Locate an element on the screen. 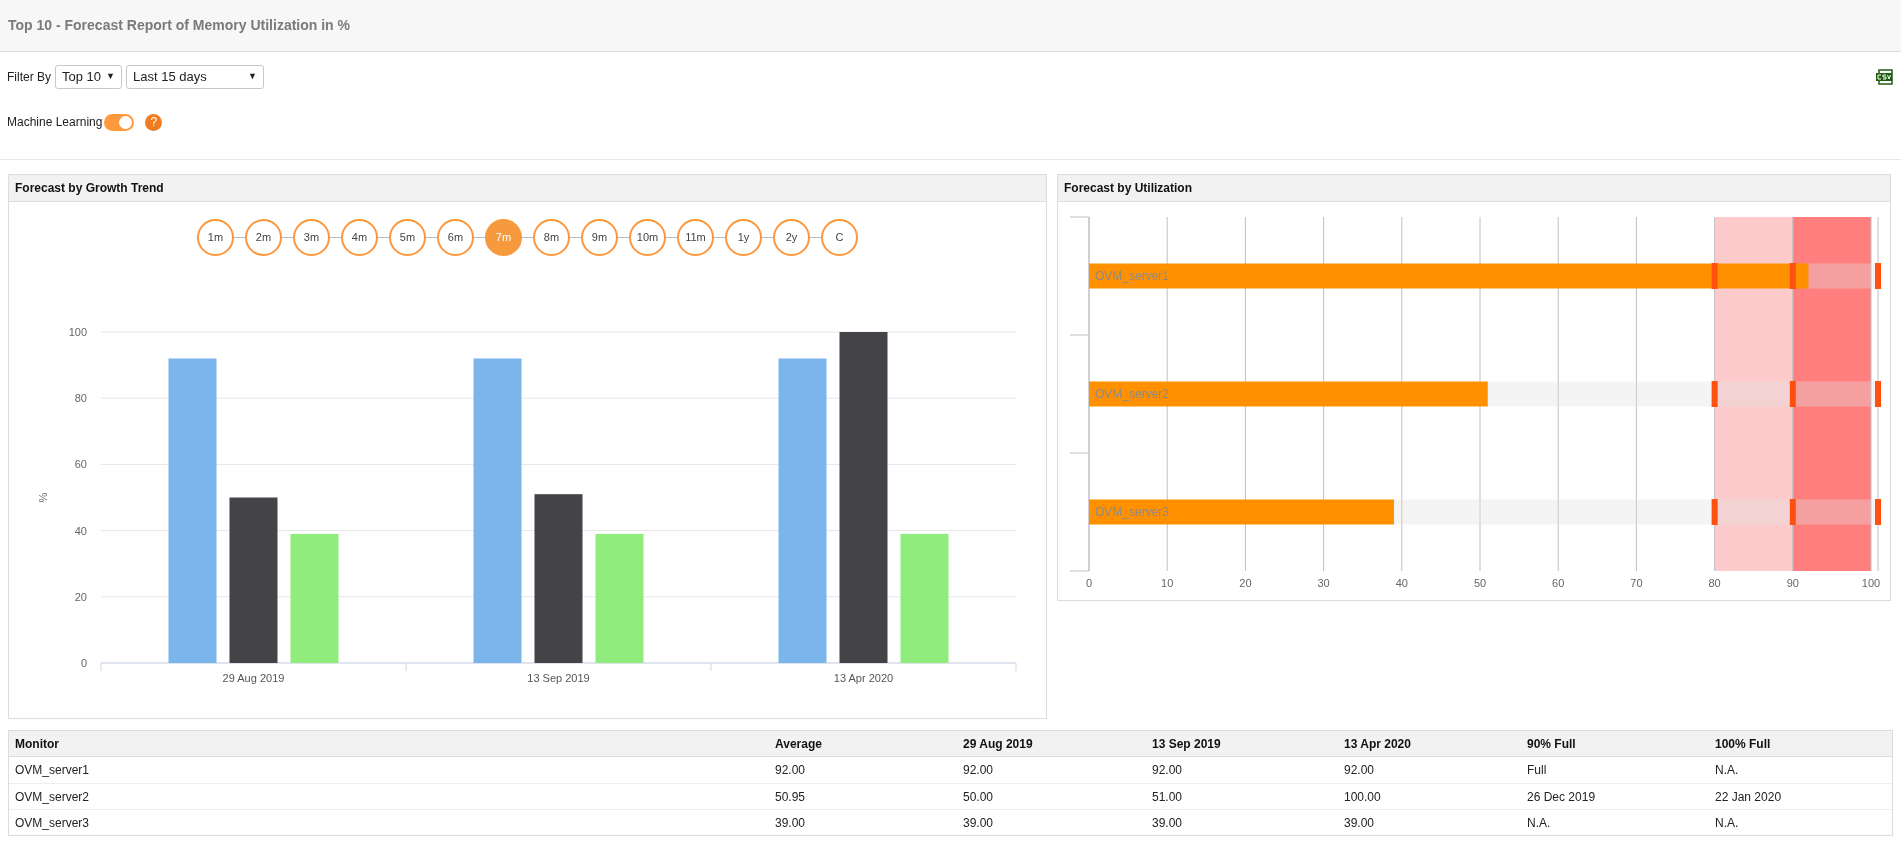 Image resolution: width=1901 pixels, height=851 pixels. page-title: Top 10 - Forecast Report of Memory Utilization in % is located at coordinates (179, 25).